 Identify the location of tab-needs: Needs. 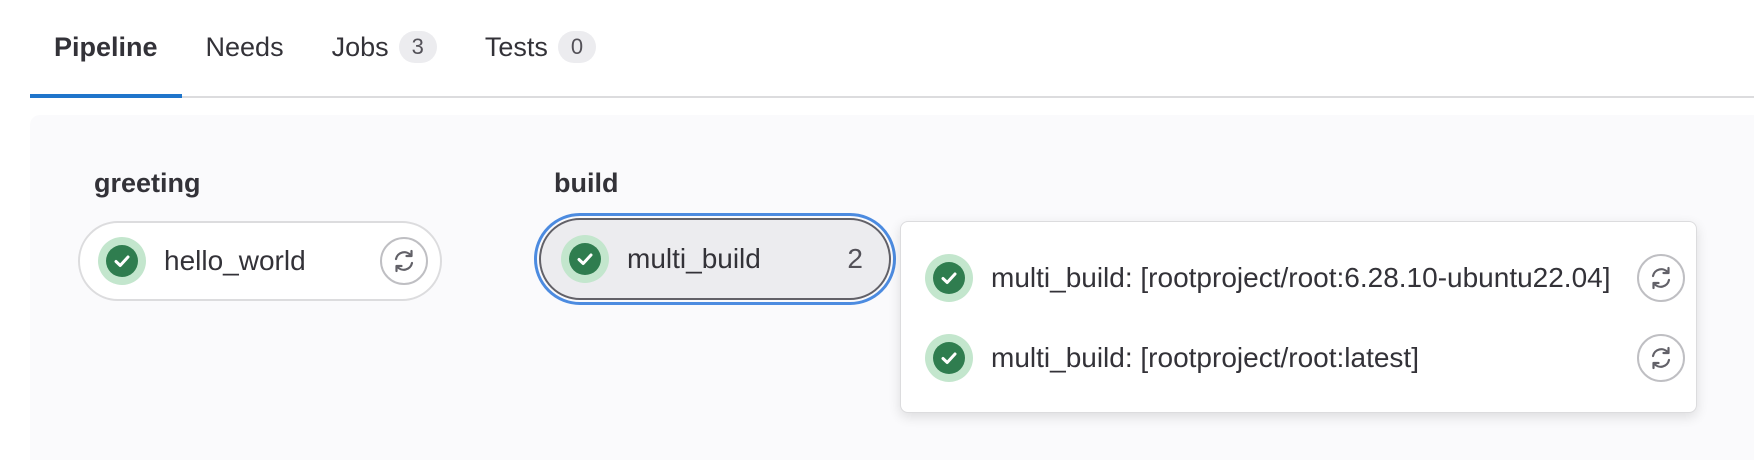
(245, 48).